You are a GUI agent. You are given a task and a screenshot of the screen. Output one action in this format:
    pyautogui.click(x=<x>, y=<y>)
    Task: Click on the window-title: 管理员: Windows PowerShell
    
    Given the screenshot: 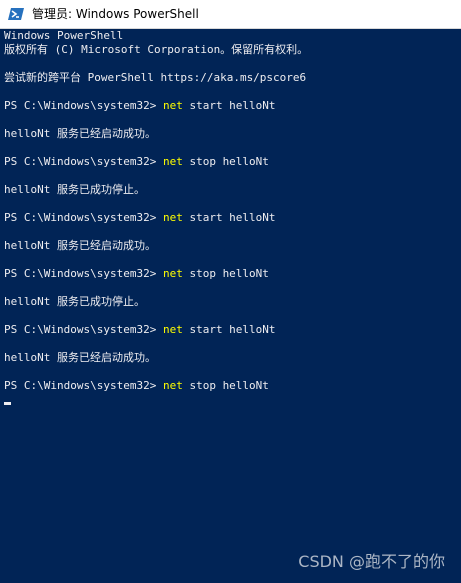 What is the action you would take?
    pyautogui.click(x=115, y=14)
    